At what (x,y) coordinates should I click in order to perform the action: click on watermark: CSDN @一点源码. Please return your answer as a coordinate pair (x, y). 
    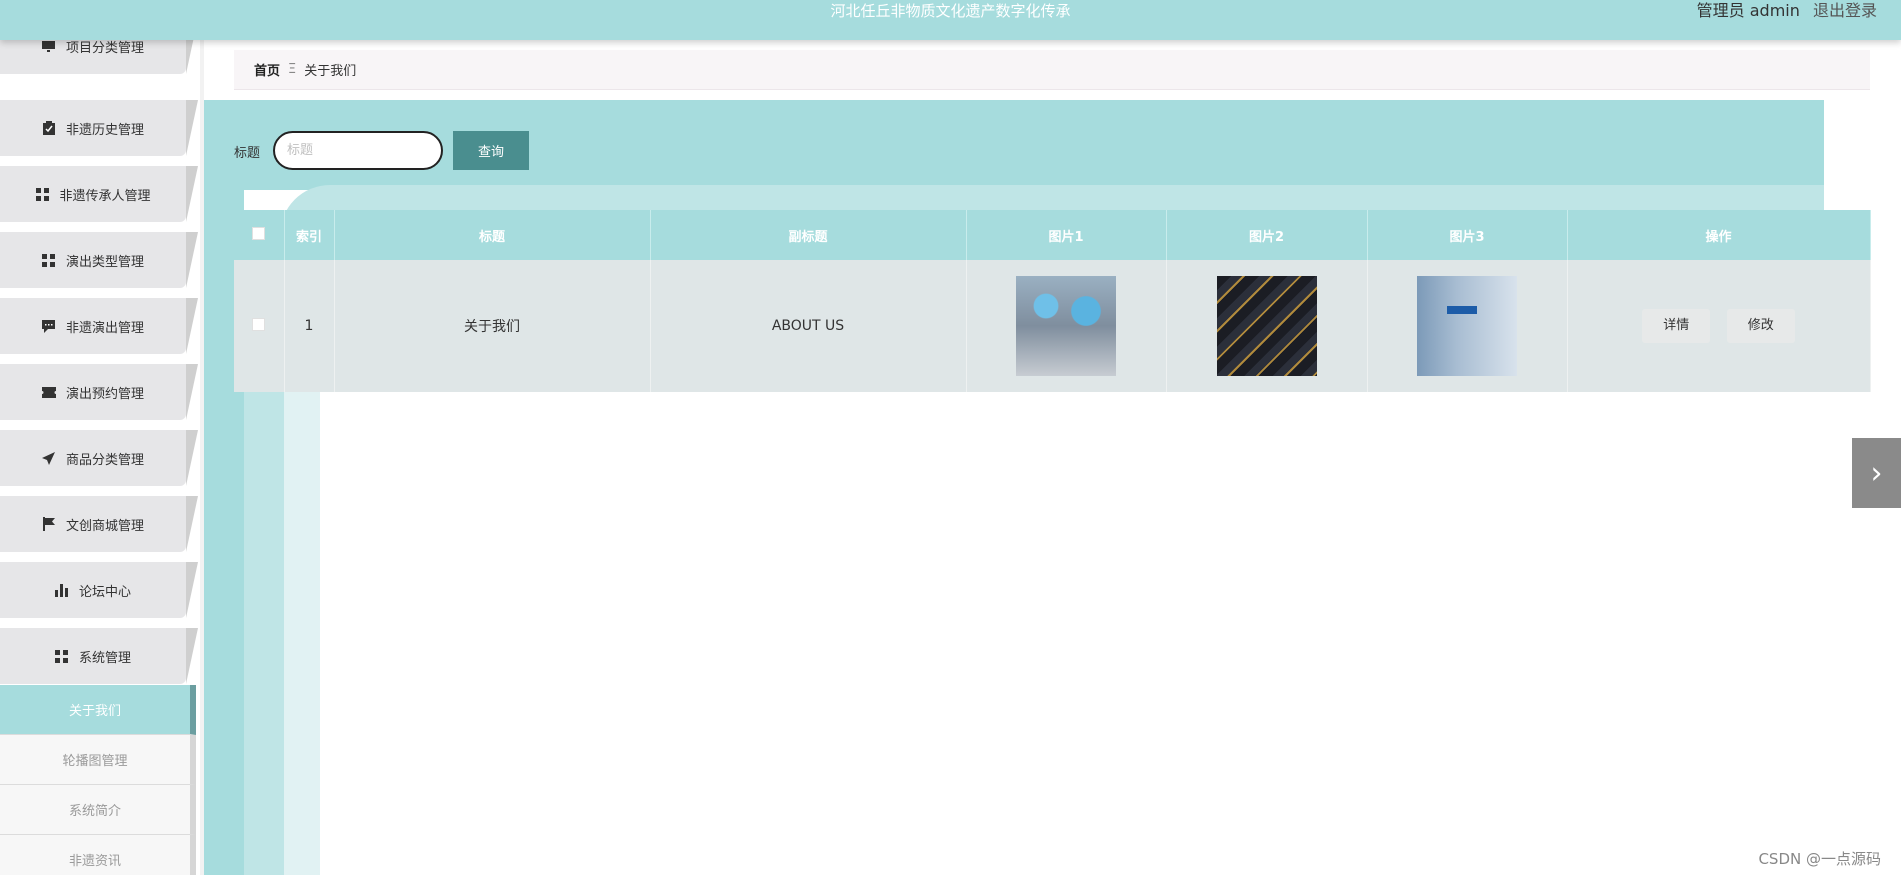
    Looking at the image, I should click on (1819, 859).